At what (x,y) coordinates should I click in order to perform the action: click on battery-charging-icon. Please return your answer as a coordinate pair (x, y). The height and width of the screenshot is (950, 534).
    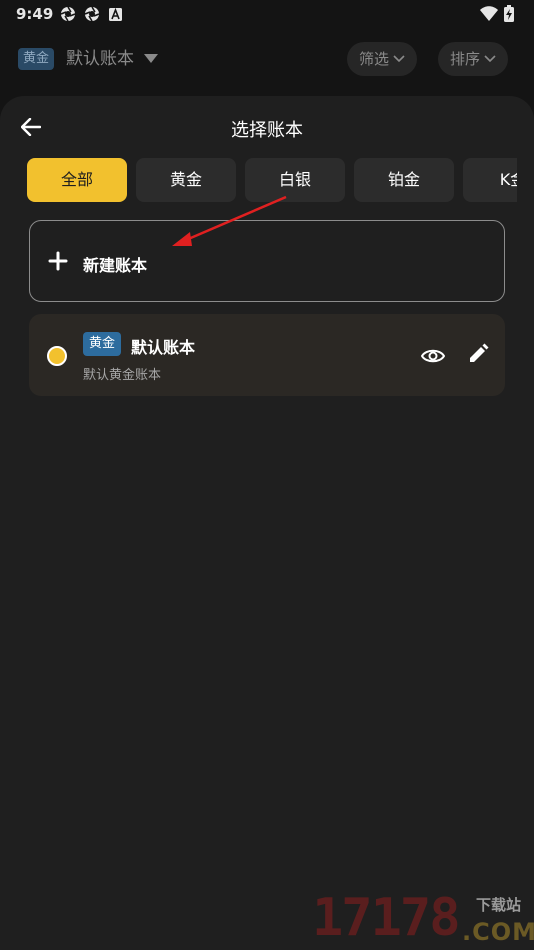
    Looking at the image, I should click on (509, 13).